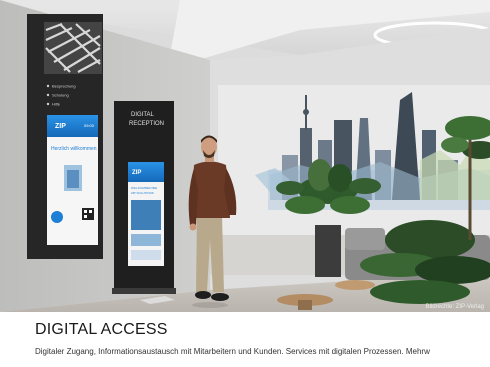 Image resolution: width=490 pixels, height=367 pixels. I want to click on qr-code-icon, so click(88, 214).